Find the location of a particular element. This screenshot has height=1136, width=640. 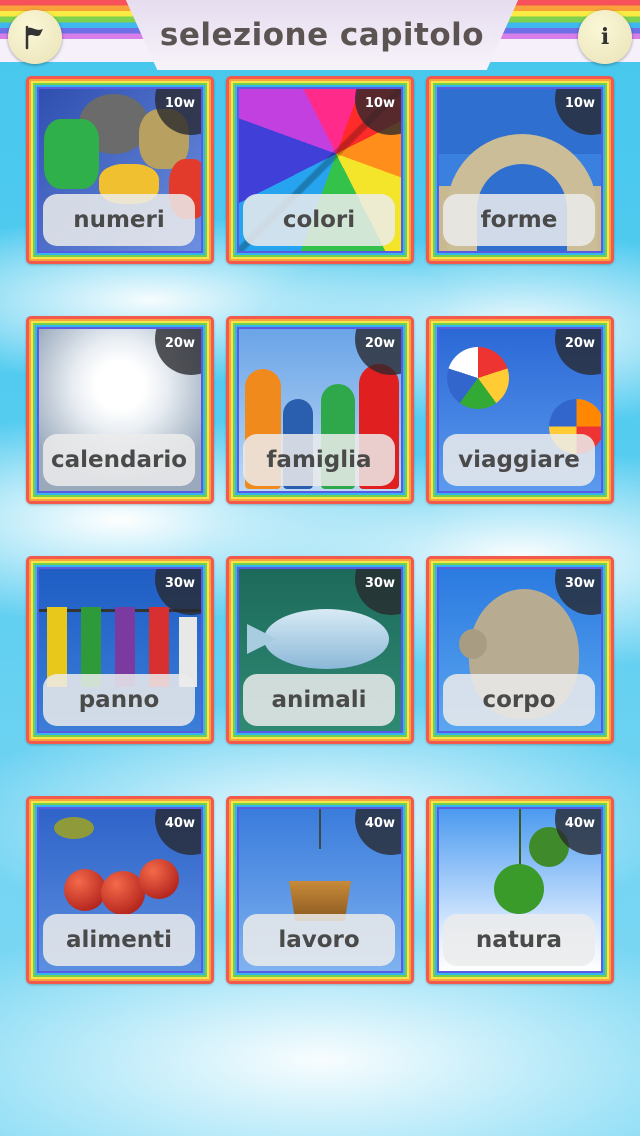

chapter-label: calendario is located at coordinates (119, 460).